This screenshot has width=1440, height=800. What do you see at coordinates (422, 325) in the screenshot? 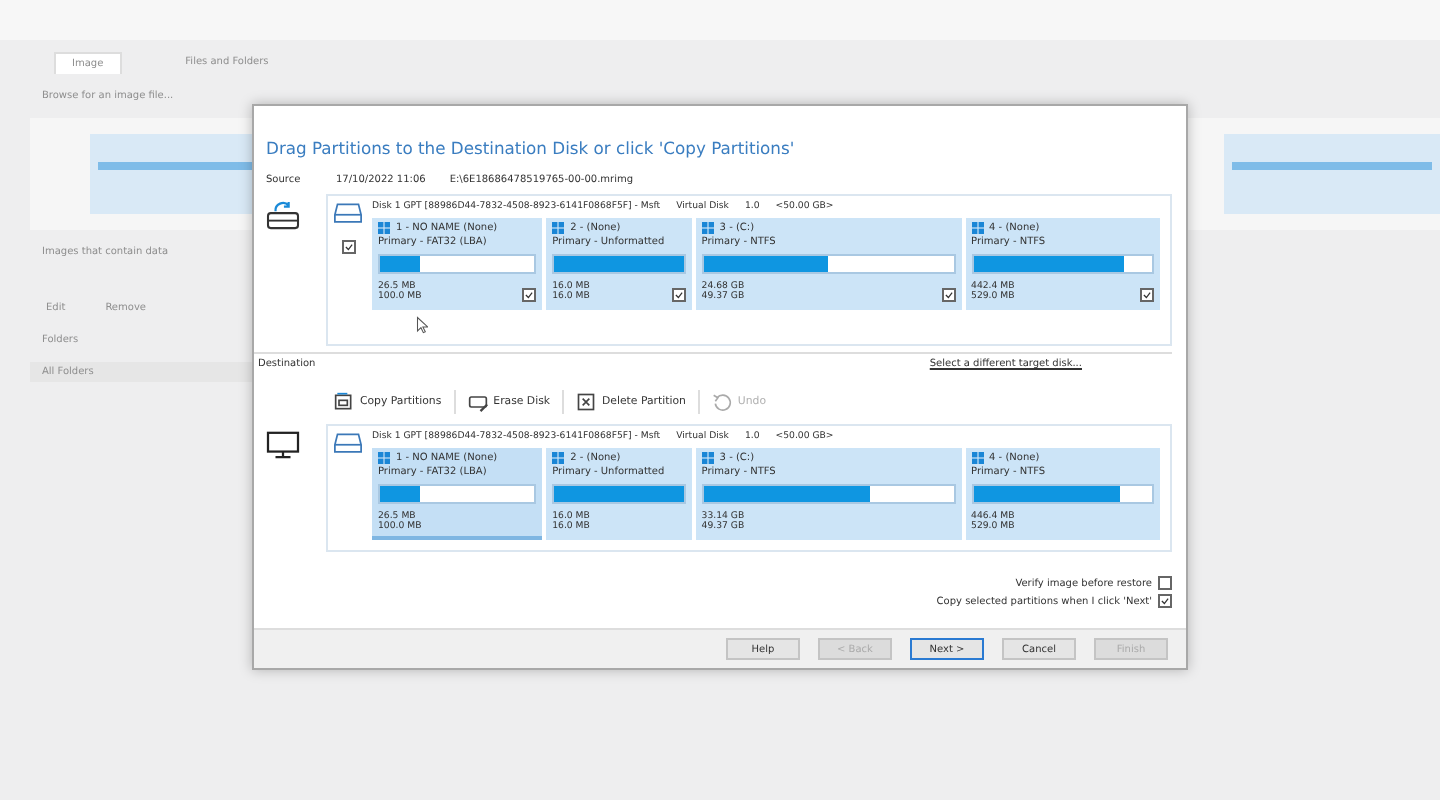
I see `mouse-pointer-icon` at bounding box center [422, 325].